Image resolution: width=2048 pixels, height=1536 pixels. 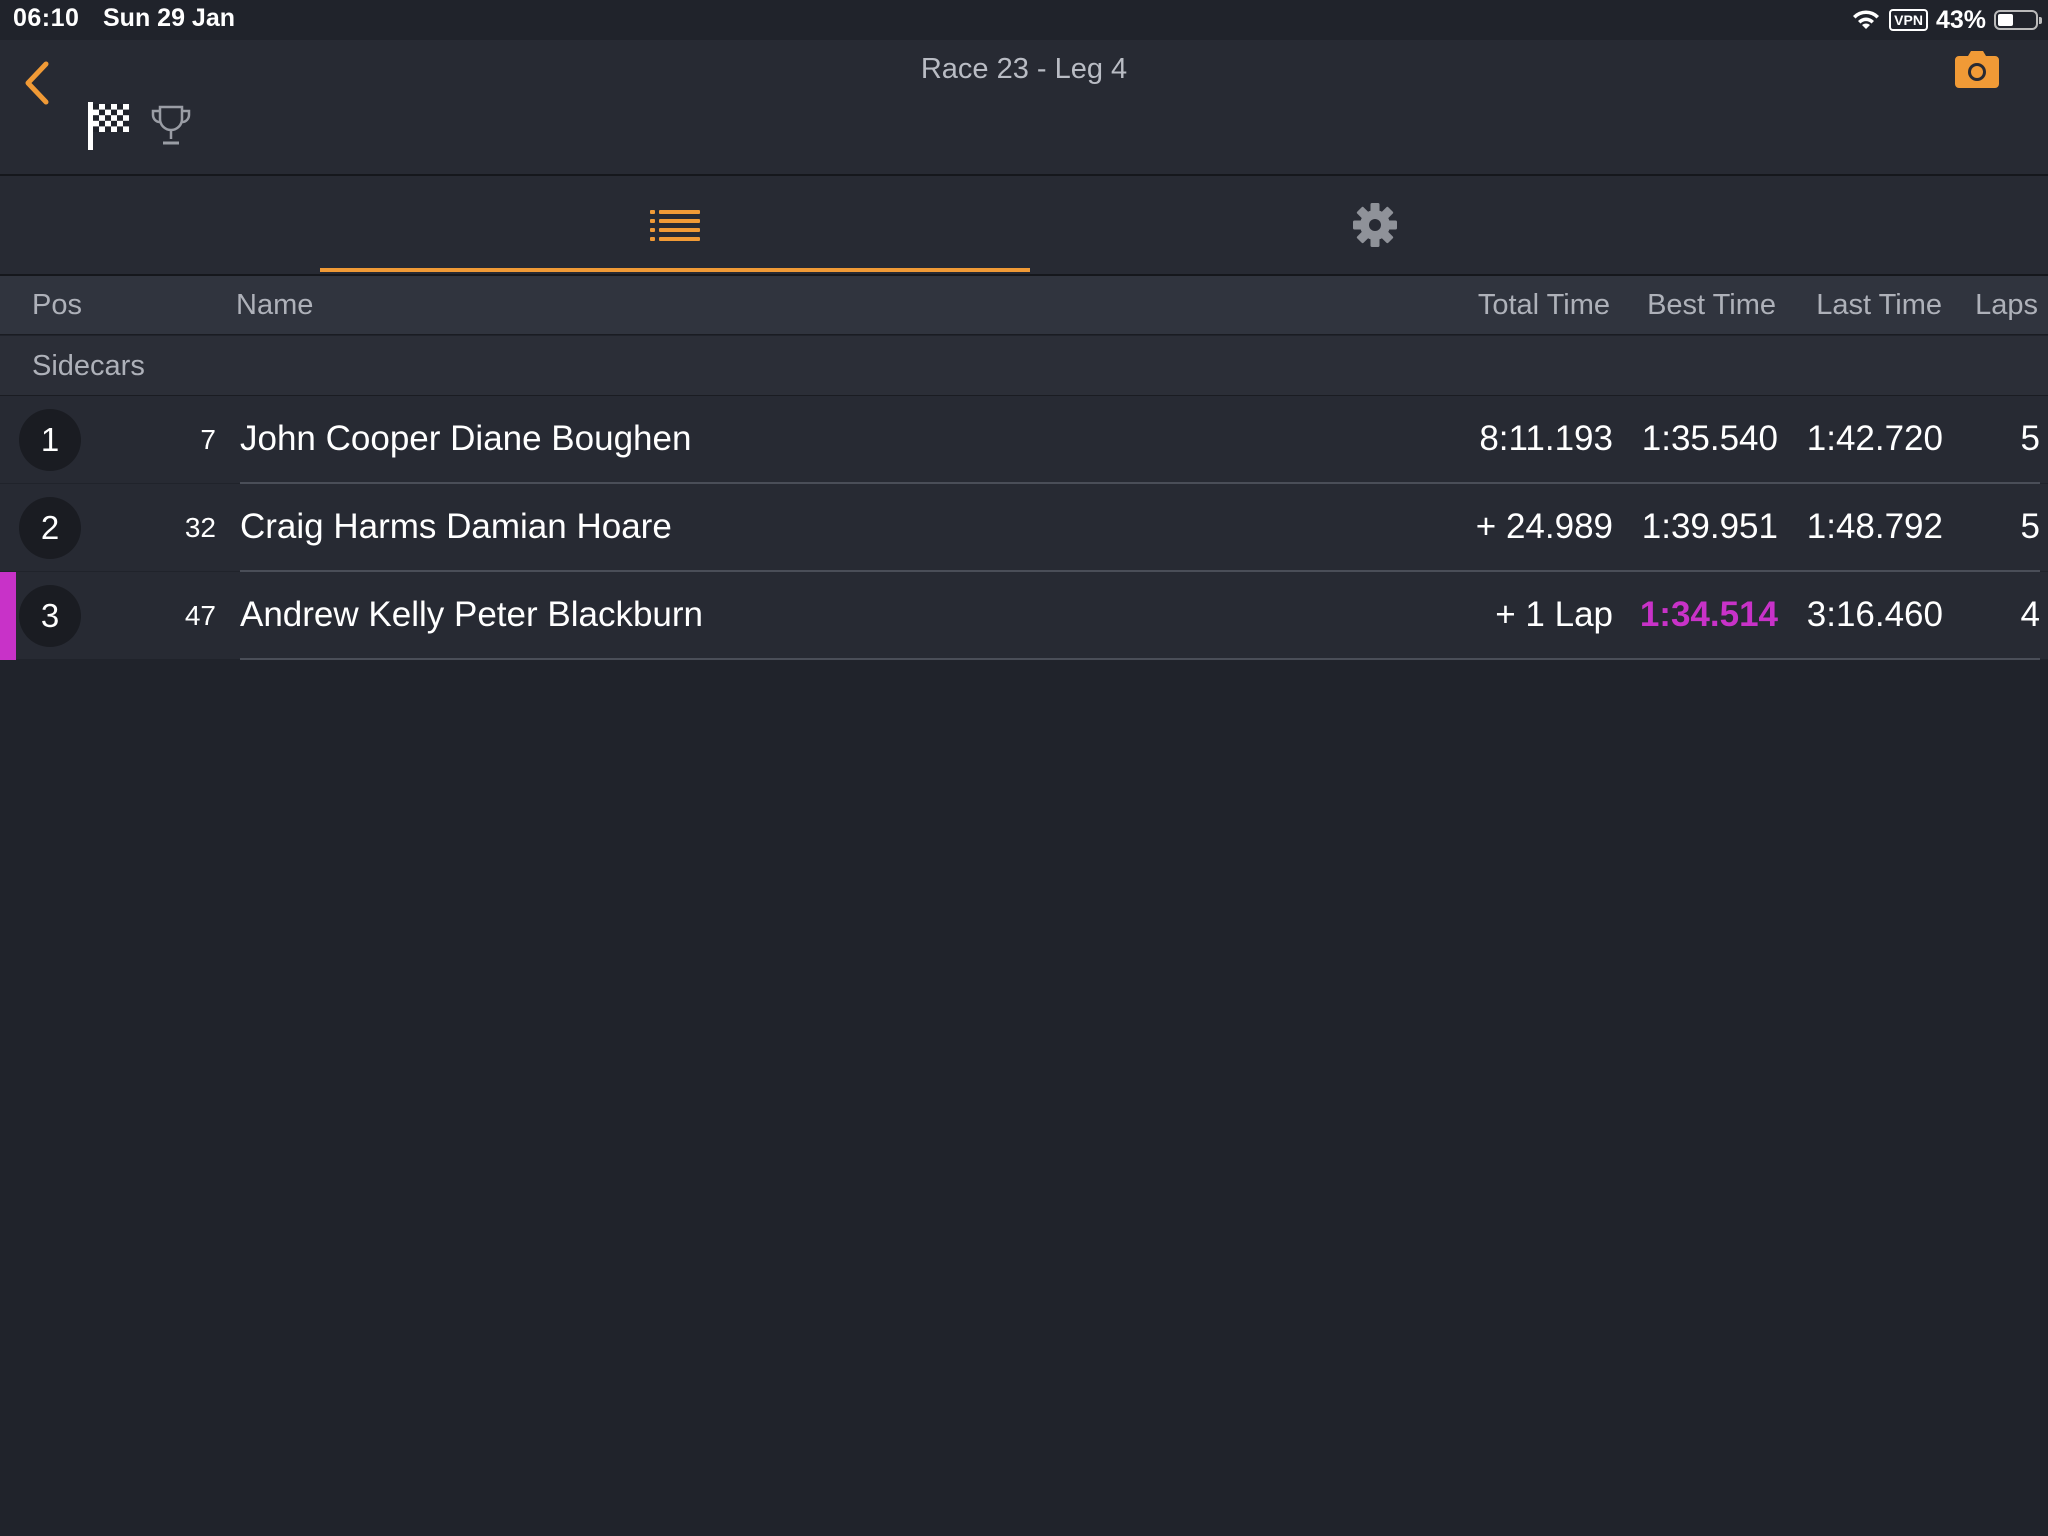 What do you see at coordinates (1543, 305) in the screenshot?
I see `column-total-time: Total Time` at bounding box center [1543, 305].